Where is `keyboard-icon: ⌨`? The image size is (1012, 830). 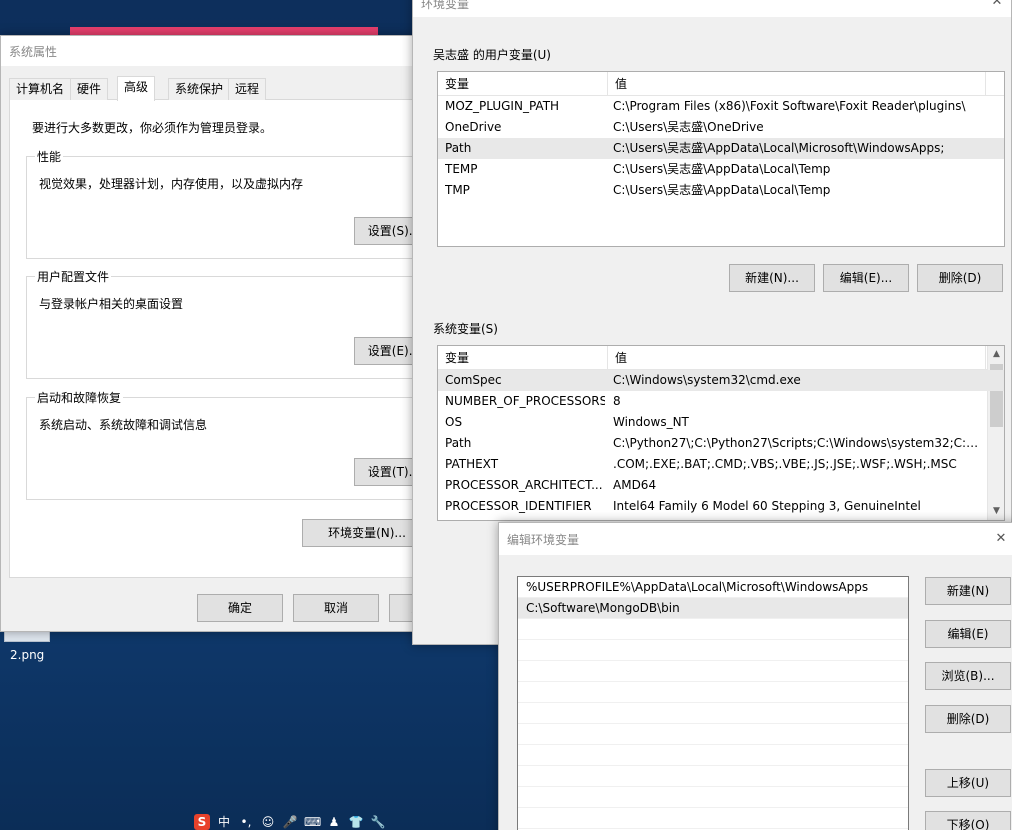
keyboard-icon: ⌨ is located at coordinates (312, 822).